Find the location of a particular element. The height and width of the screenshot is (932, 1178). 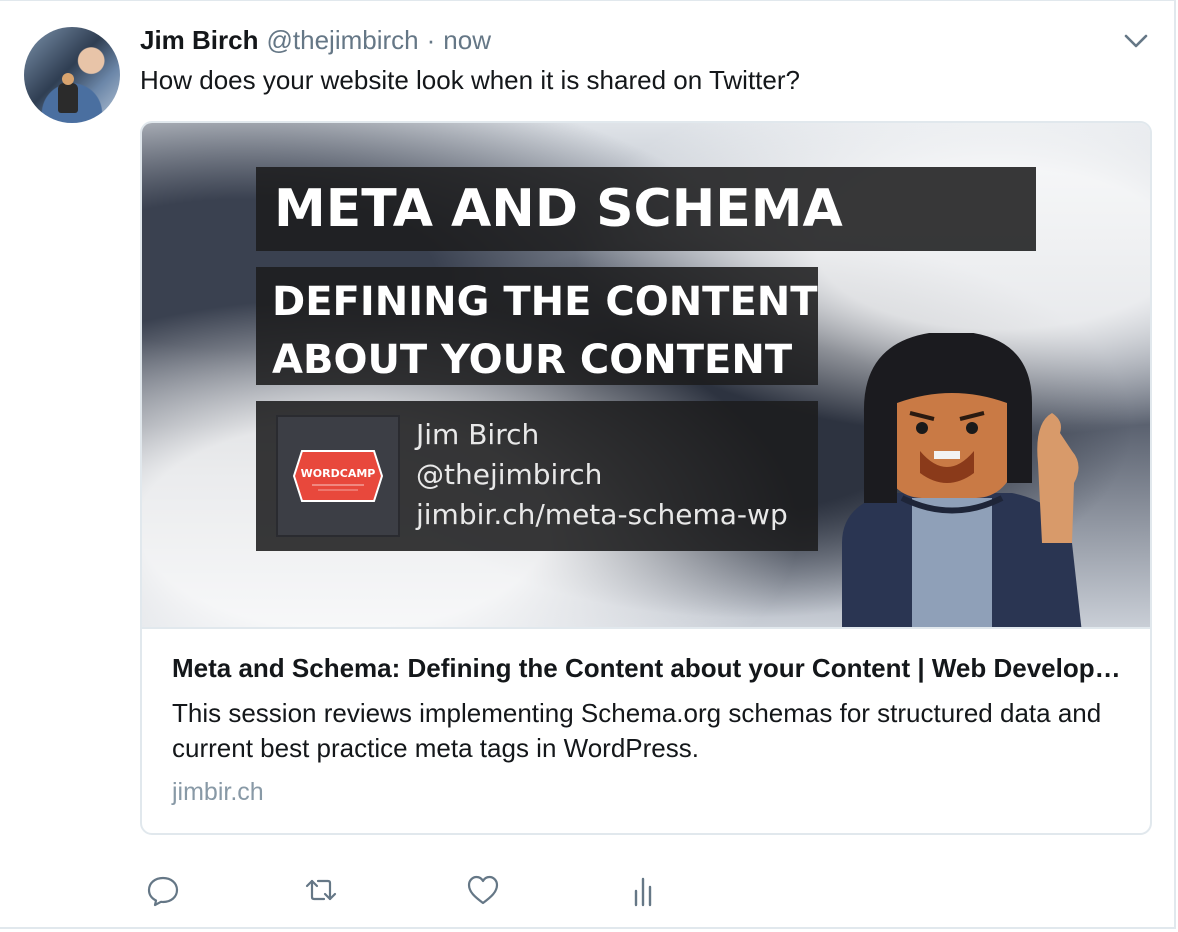

lego-minifigure-image is located at coordinates (962, 480).